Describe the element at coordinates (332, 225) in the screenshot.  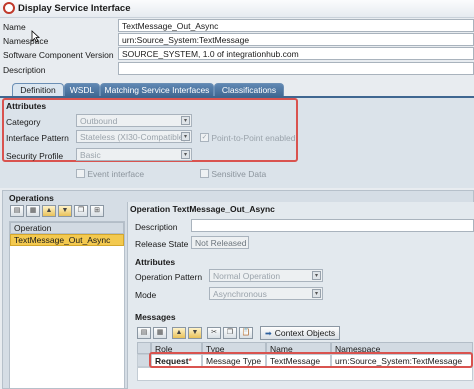
I see `op-description-field` at that location.